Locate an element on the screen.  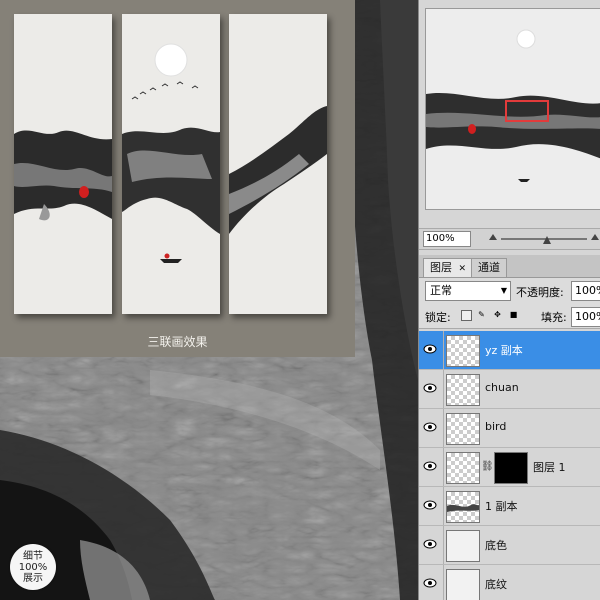
badge-line-3: 展示 is located at coordinates (33, 578).